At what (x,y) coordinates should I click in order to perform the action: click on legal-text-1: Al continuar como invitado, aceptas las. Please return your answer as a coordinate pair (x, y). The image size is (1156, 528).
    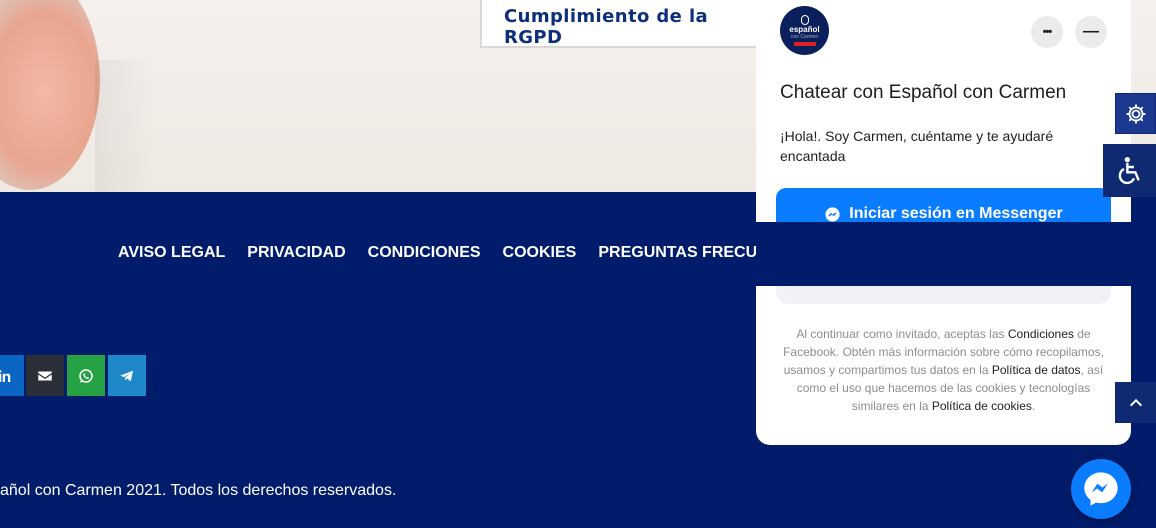
    Looking at the image, I should click on (902, 334).